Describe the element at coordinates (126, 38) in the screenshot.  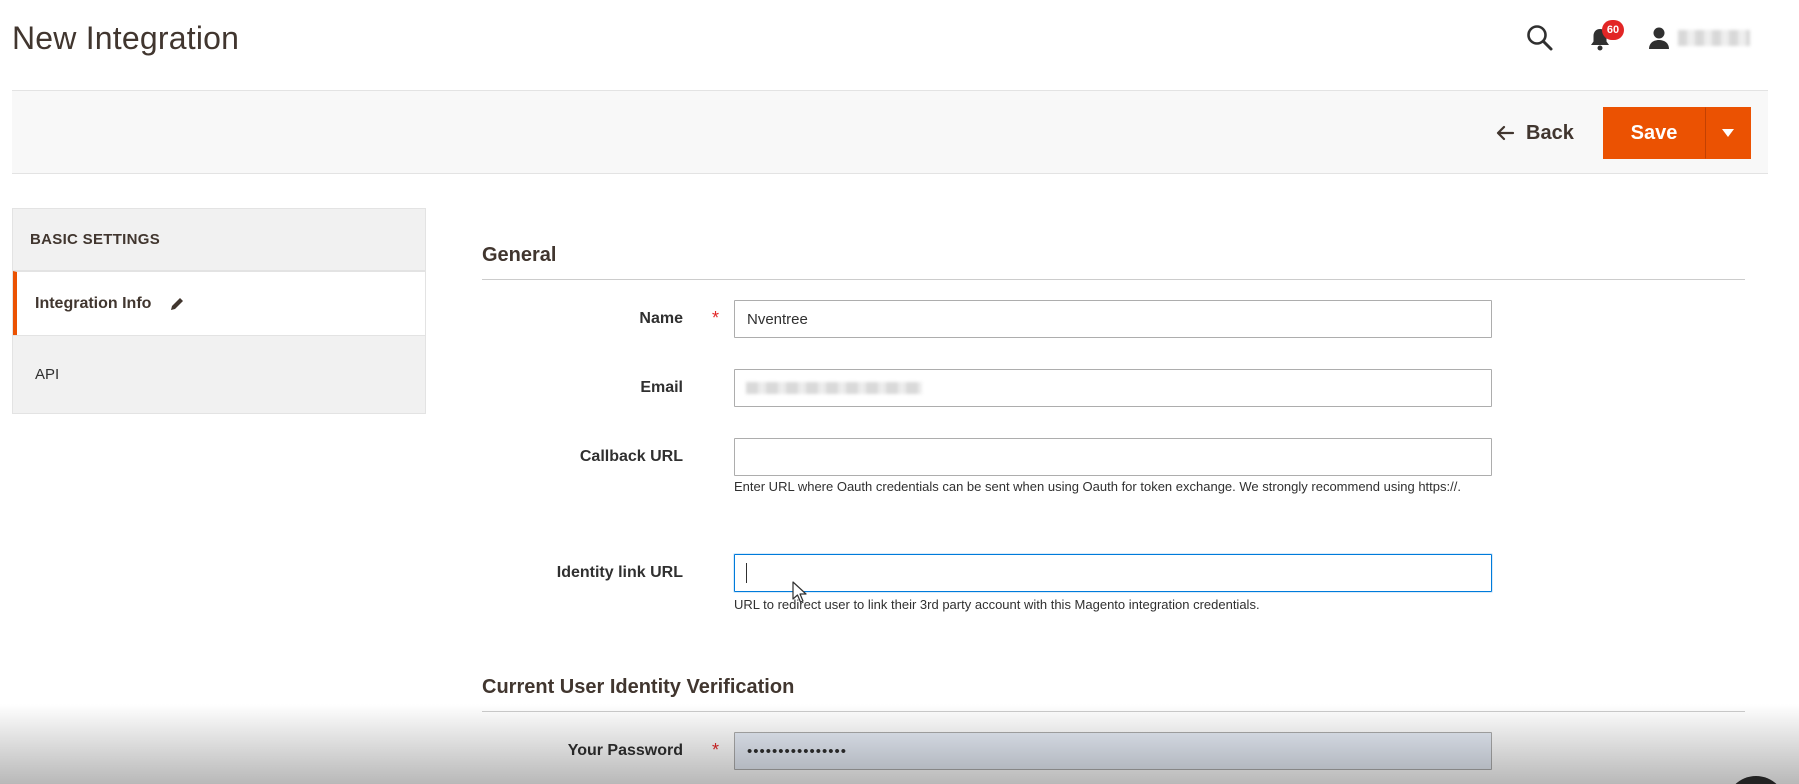
I see `page-title: New Integration` at that location.